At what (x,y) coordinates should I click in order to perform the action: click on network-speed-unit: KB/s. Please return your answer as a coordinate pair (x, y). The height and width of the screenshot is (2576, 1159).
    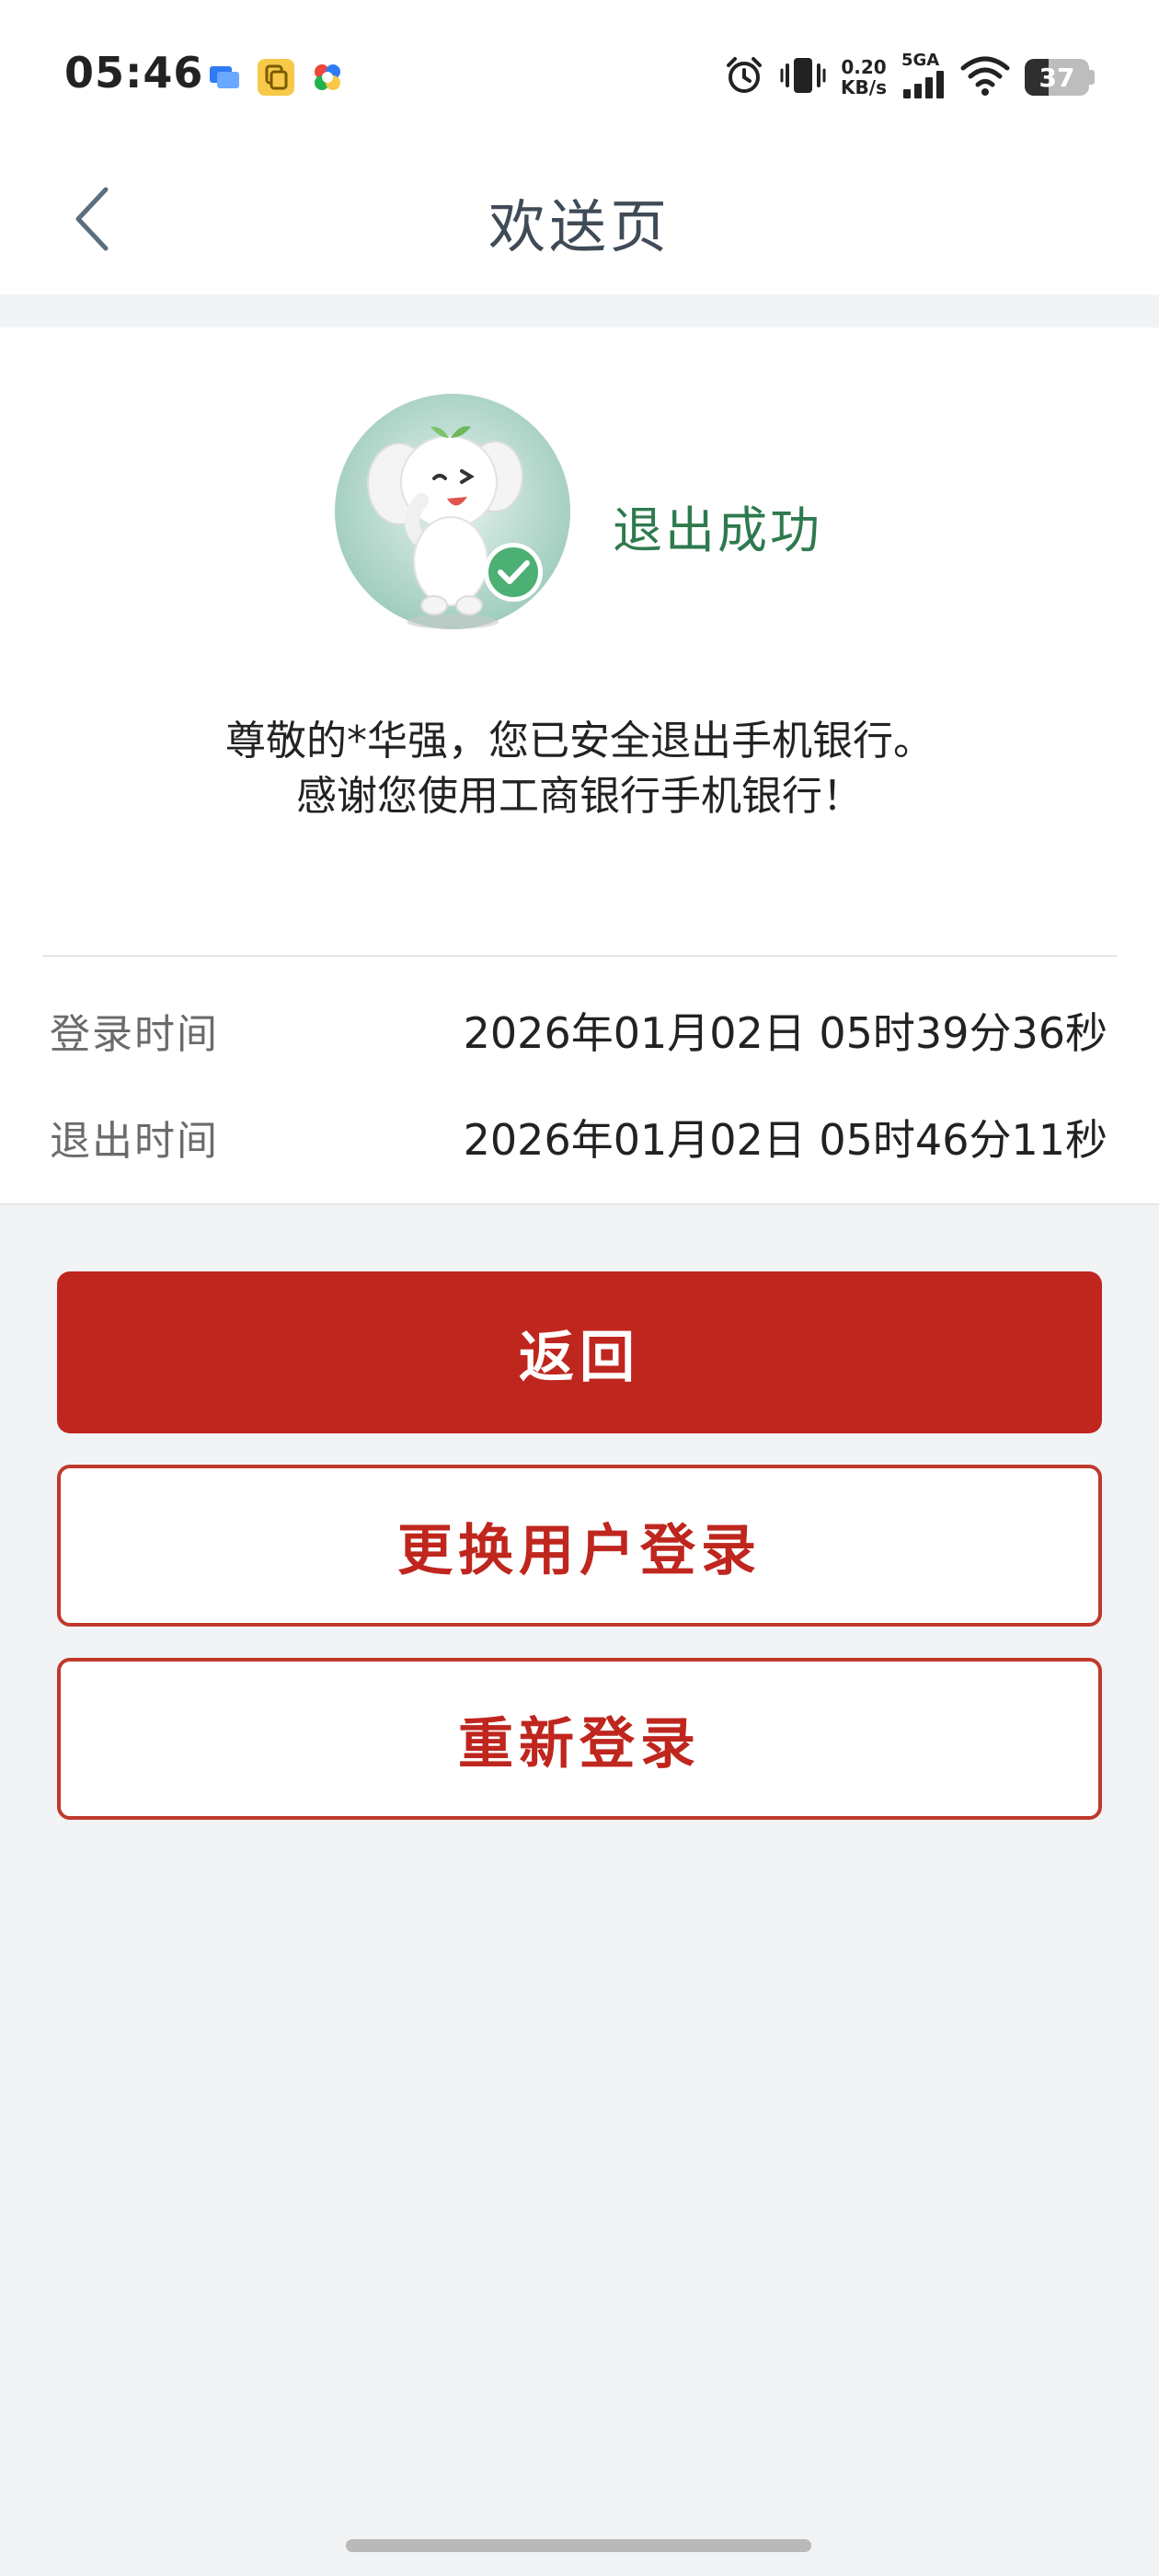
    Looking at the image, I should click on (864, 87).